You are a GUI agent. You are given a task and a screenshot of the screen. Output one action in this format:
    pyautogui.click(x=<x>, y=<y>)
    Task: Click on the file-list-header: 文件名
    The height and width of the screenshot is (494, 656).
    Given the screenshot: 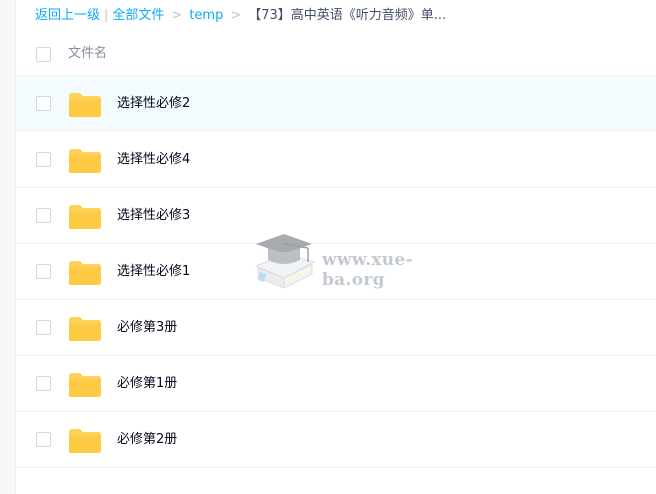 What is the action you would take?
    pyautogui.click(x=336, y=54)
    